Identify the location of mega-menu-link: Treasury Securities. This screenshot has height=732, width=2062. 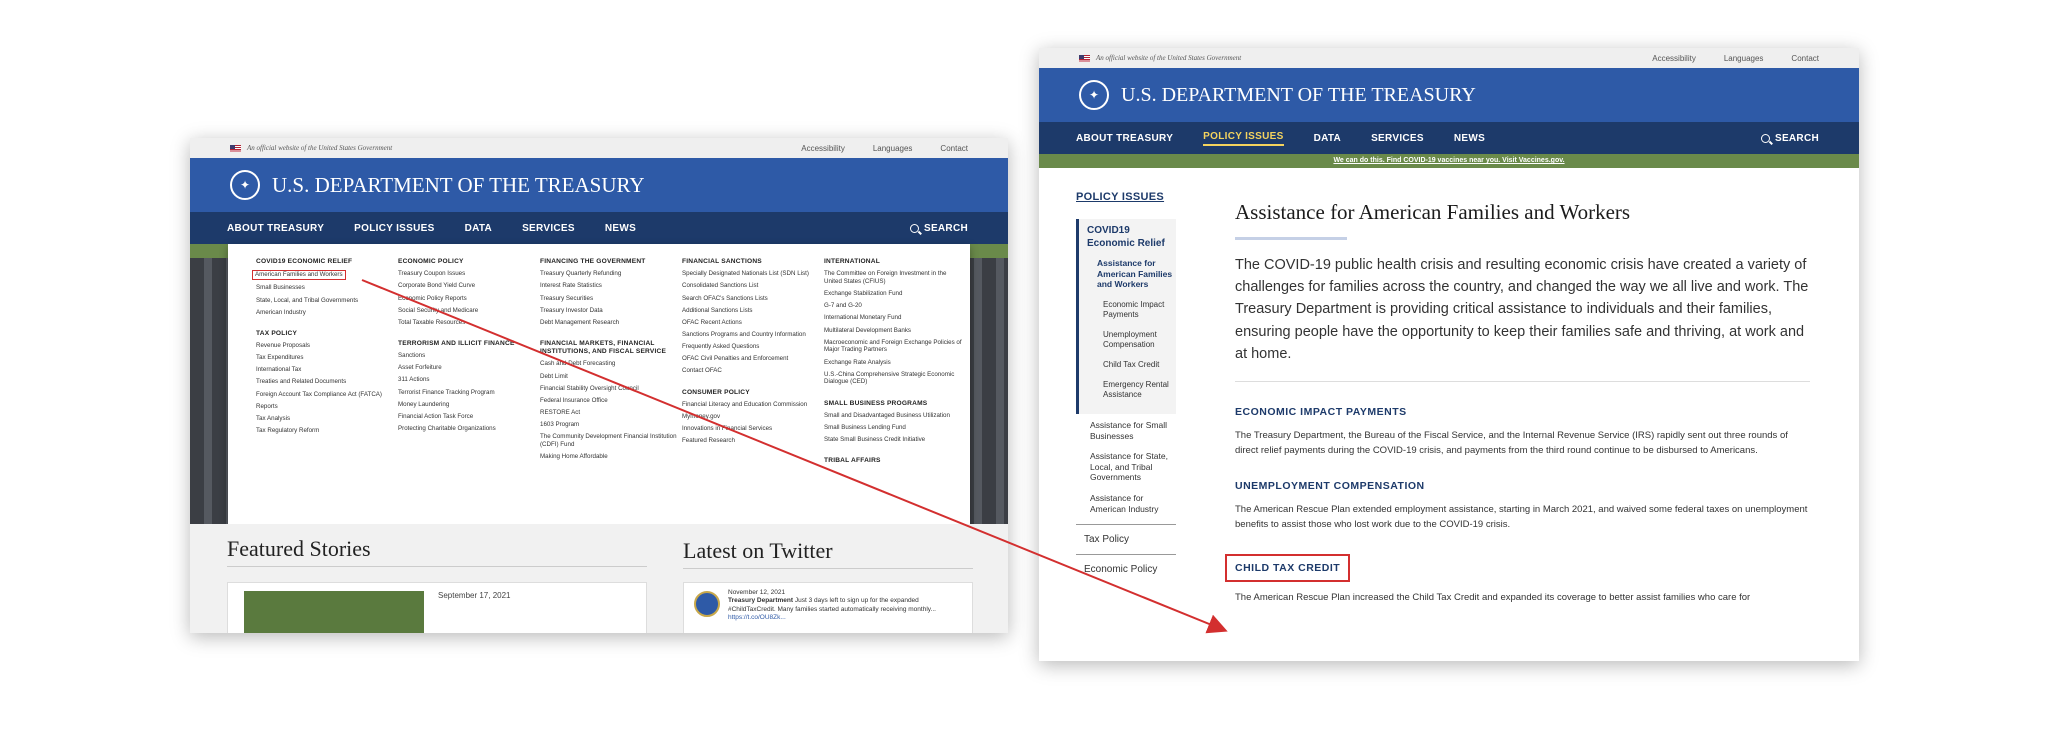
(566, 298).